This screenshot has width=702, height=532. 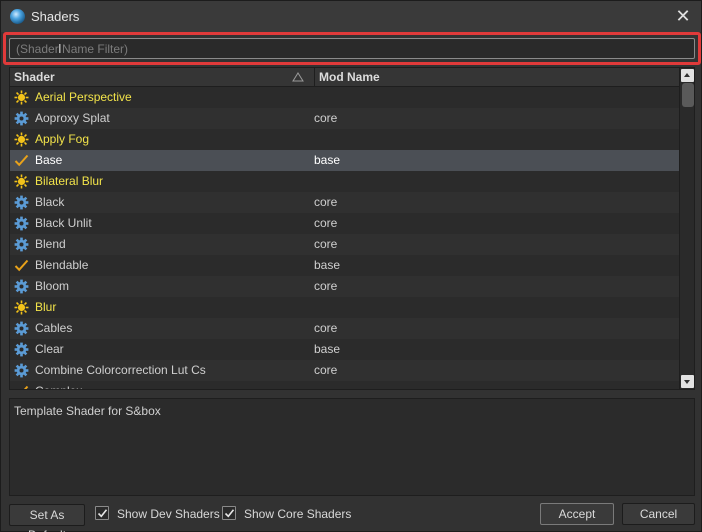 I want to click on shader-name-cell: Bilateral Blur, so click(x=69, y=181).